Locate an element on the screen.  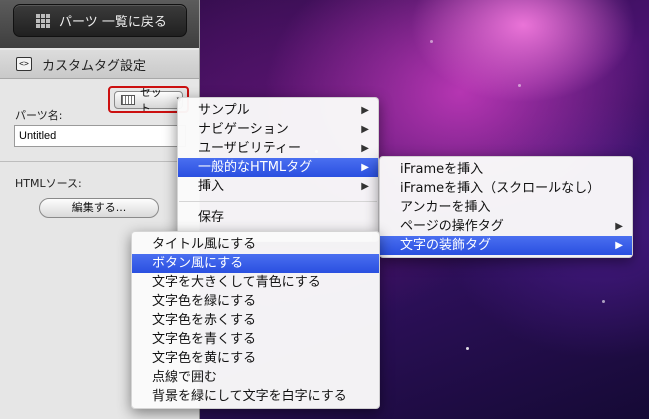
menu-item-navigation: ナビゲーション ▶ is located at coordinates (278, 129).